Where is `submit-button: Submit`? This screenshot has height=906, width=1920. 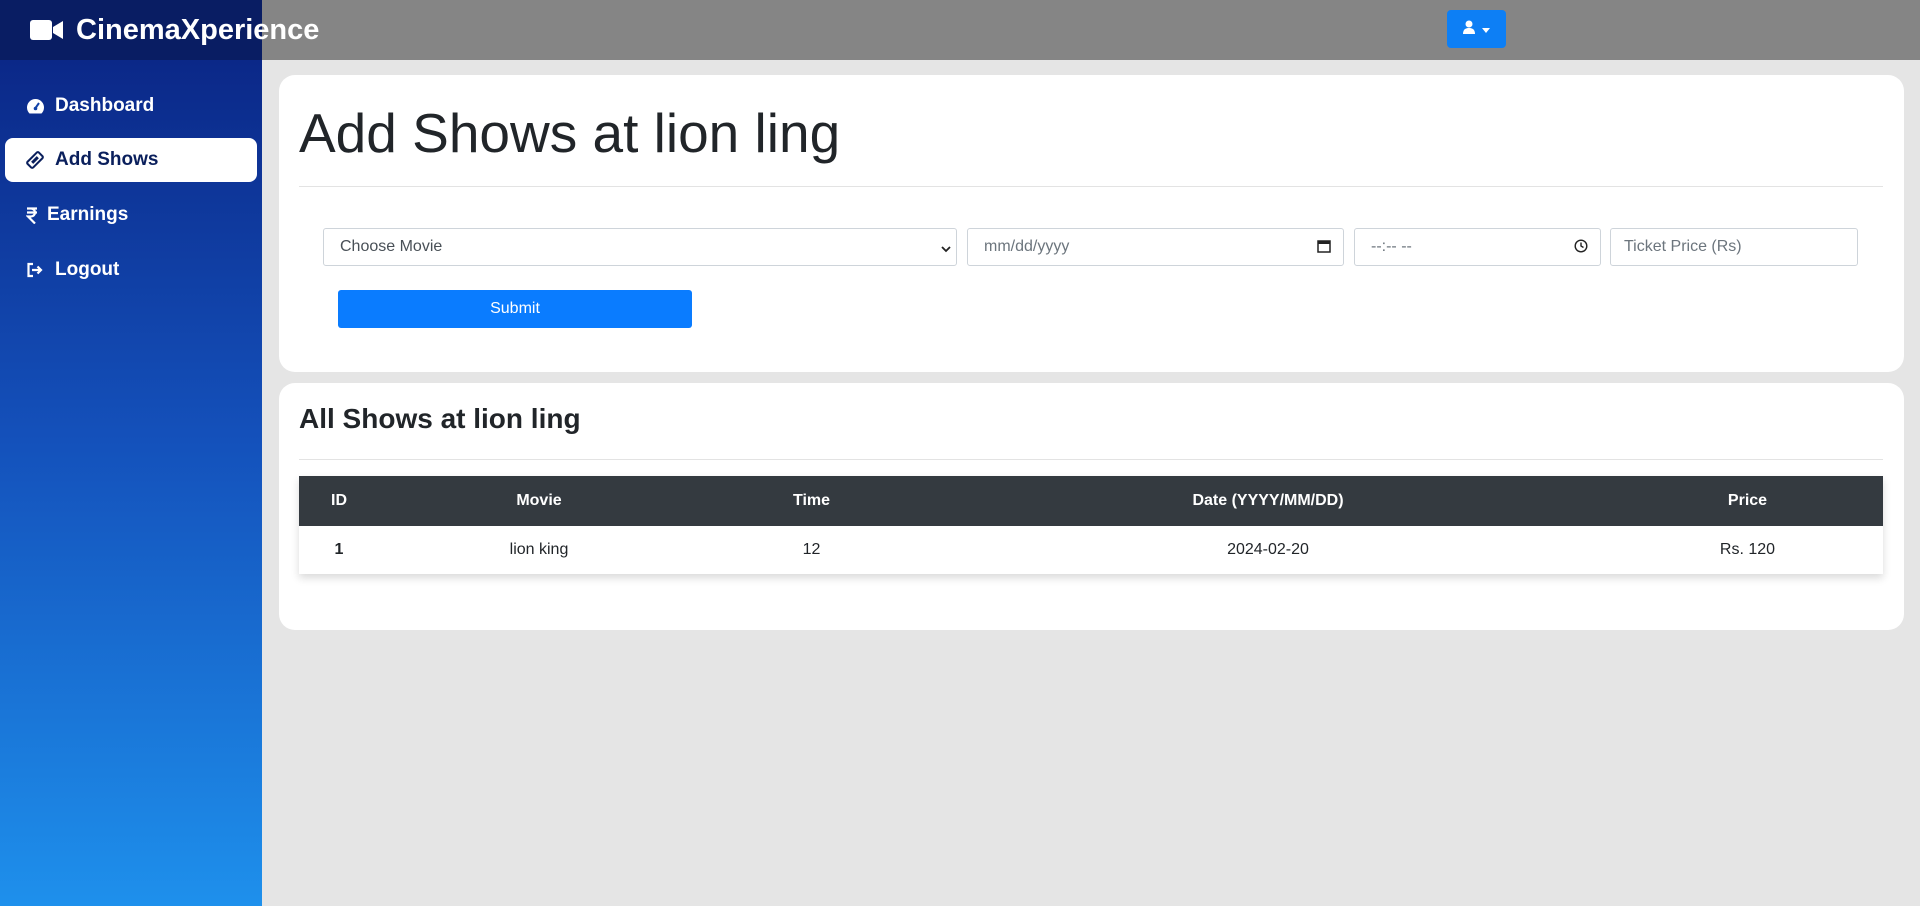
submit-button: Submit is located at coordinates (515, 309).